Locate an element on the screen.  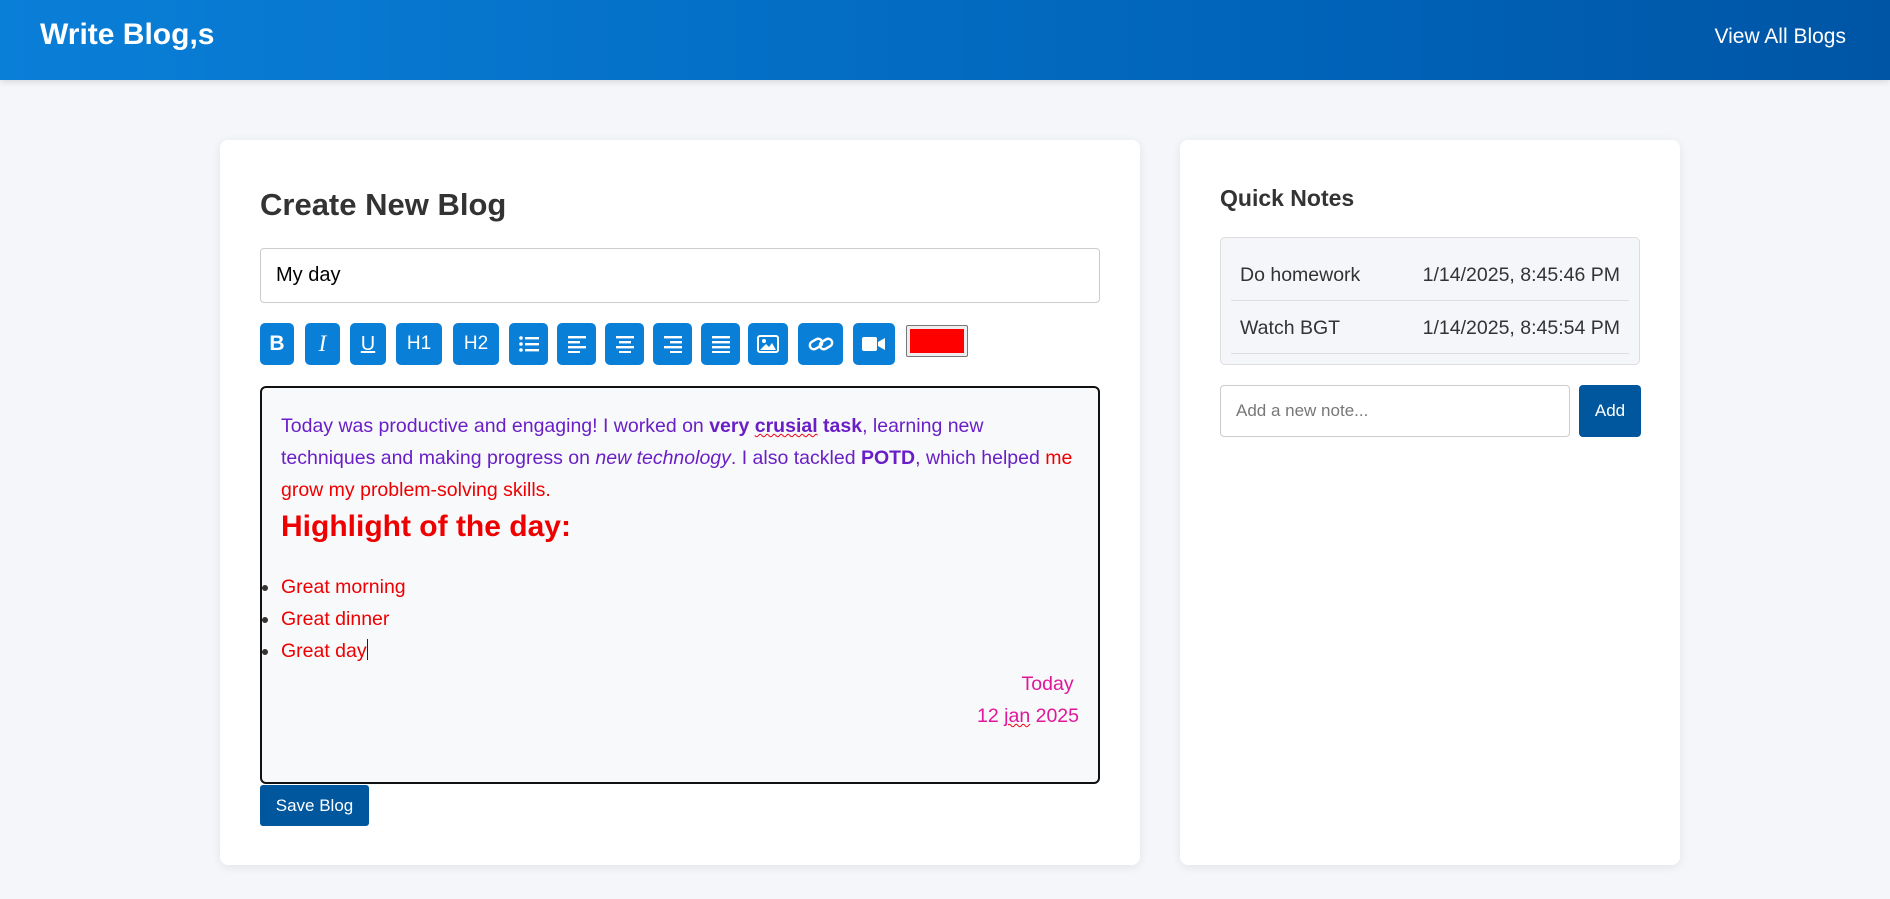
align-justify-icon is located at coordinates (720, 344).